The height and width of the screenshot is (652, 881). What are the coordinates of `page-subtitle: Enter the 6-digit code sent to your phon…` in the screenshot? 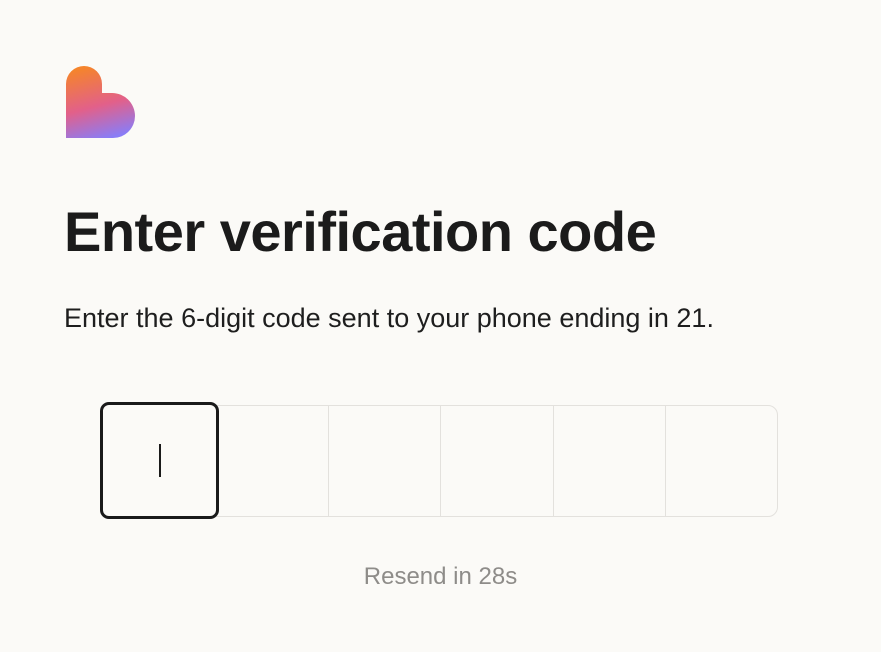 It's located at (389, 318).